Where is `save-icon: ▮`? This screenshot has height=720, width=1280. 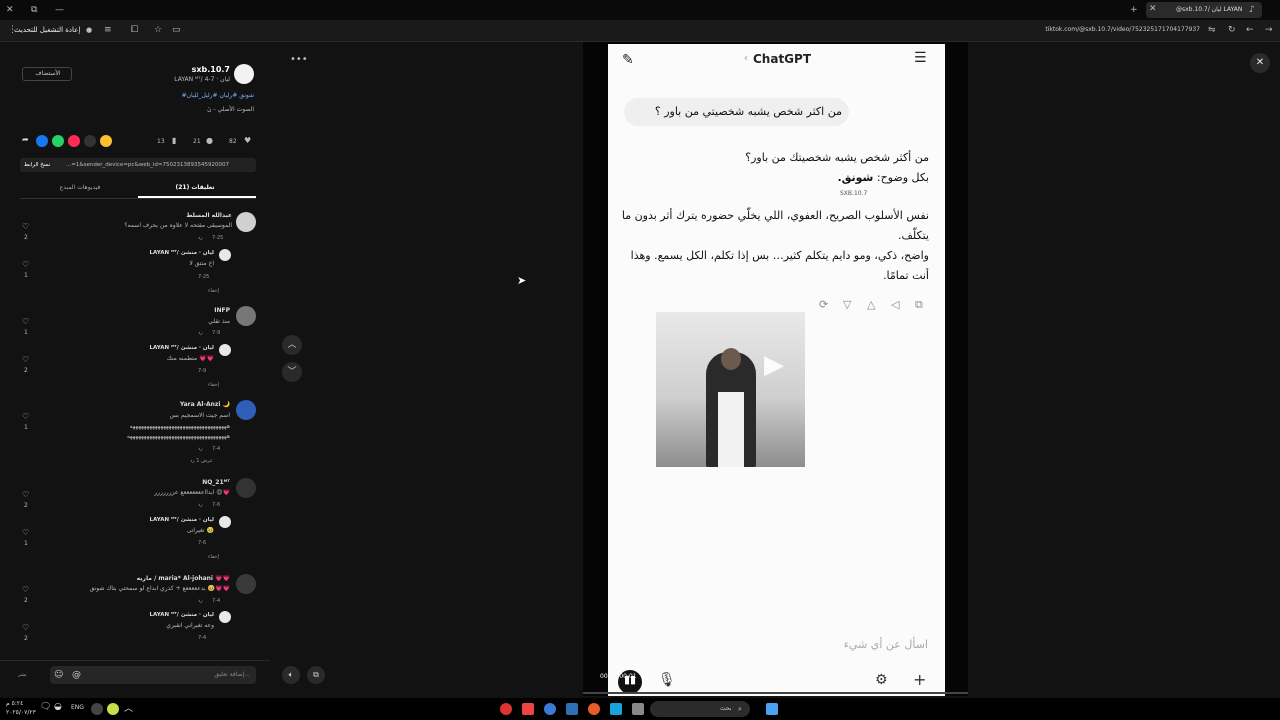
save-icon: ▮ is located at coordinates (174, 140).